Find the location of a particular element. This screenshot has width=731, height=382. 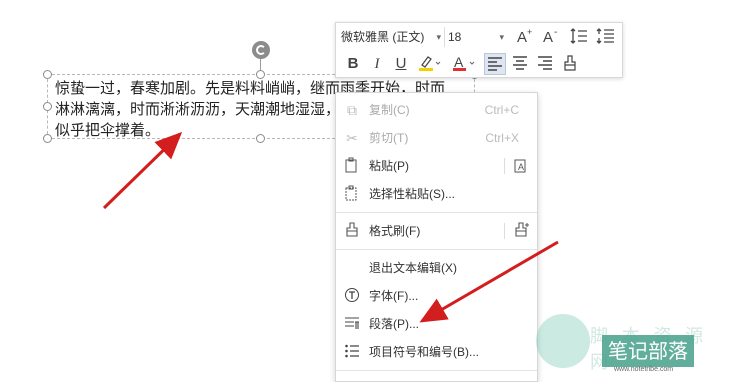

watermark-brand-text: 笔记部落 is located at coordinates (648, 351).